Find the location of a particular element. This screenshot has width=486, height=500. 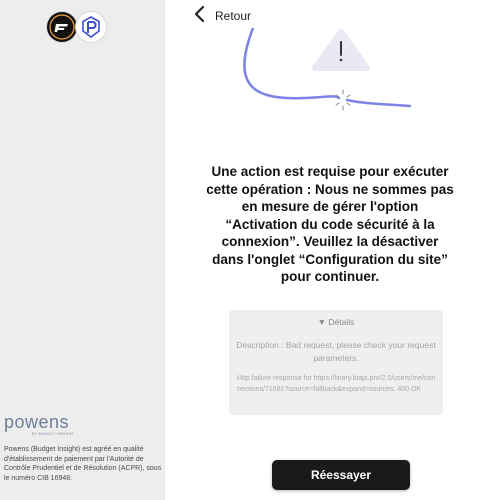

brand-tagline: BY BUDGET INSIGHT is located at coordinates (53, 434).